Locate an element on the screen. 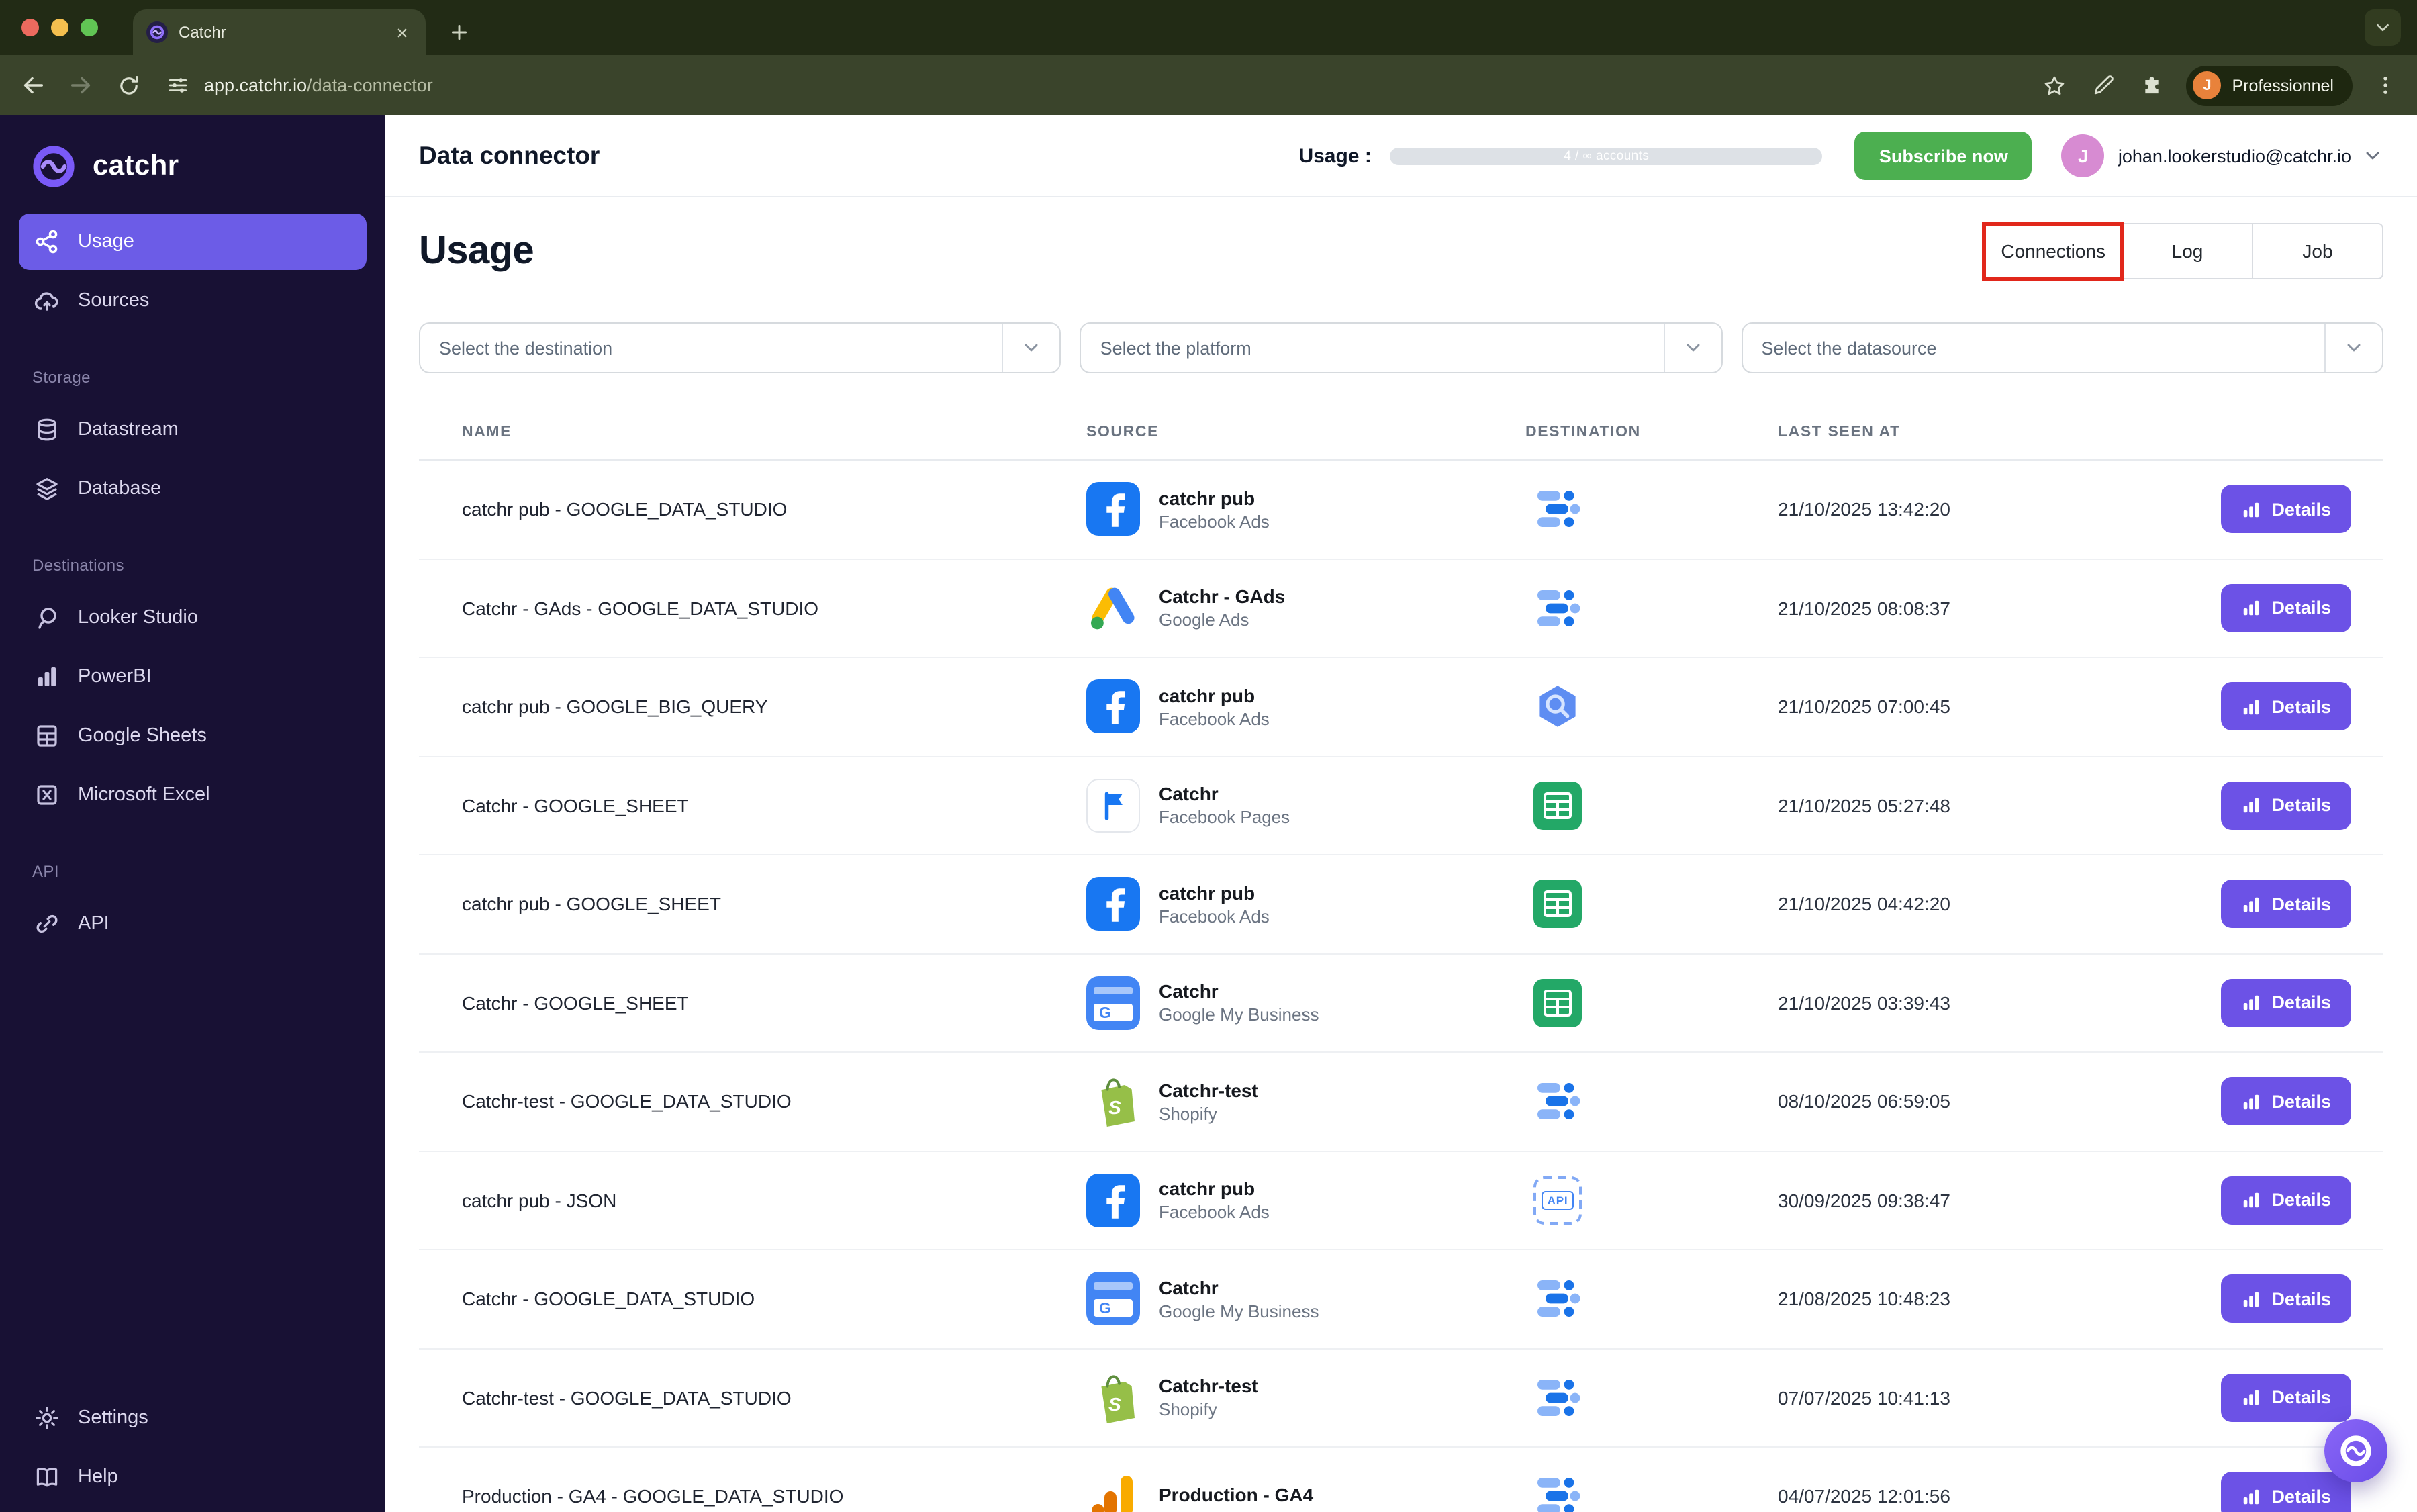  catchr-logo-icon is located at coordinates (2356, 1451).